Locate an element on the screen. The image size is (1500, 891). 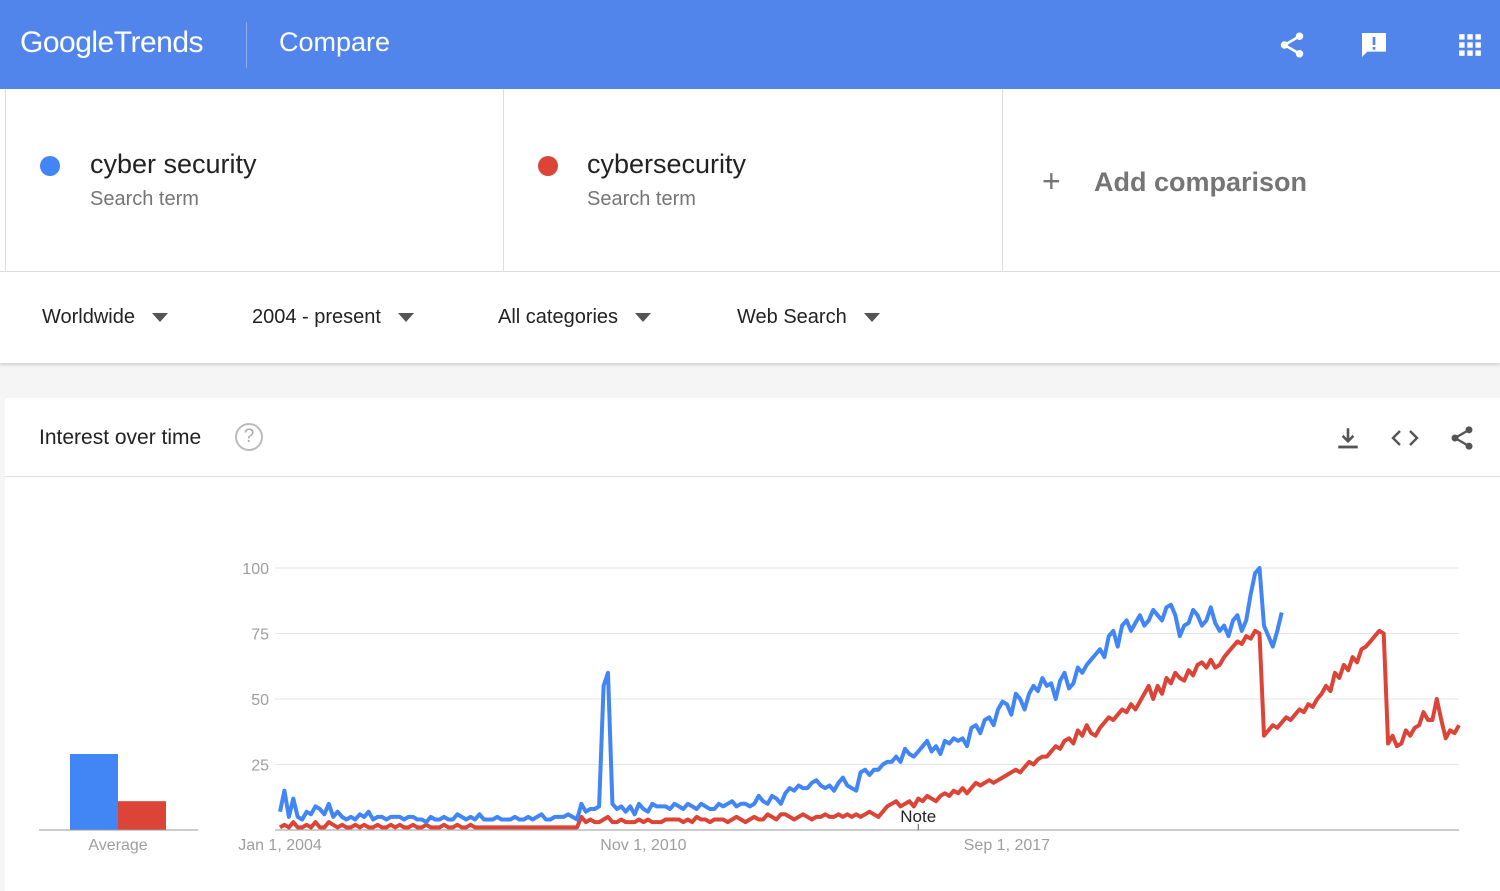
average-bars: Average is located at coordinates (118, 804).